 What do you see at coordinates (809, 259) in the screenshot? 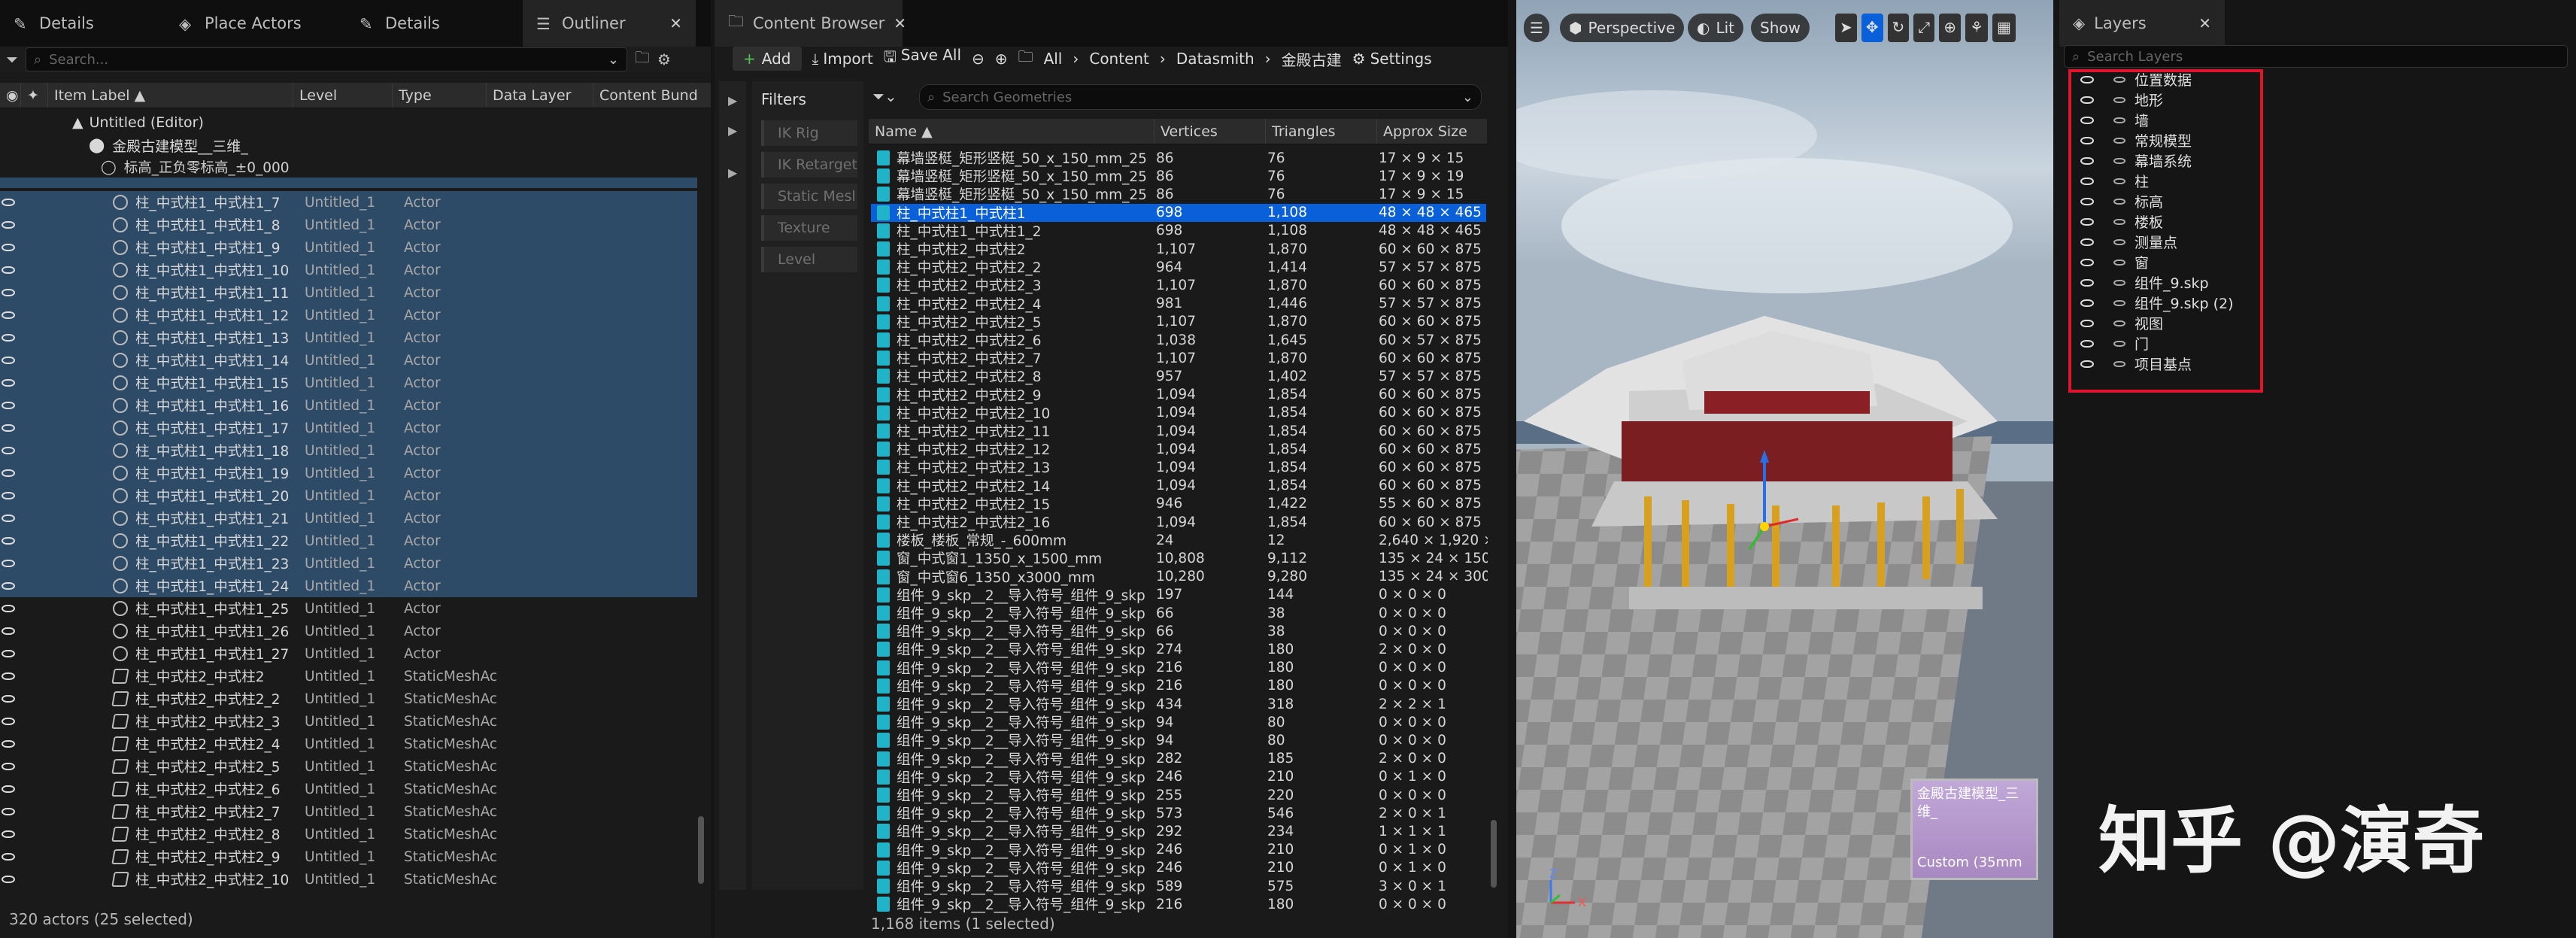
I see `filter-level: Level` at bounding box center [809, 259].